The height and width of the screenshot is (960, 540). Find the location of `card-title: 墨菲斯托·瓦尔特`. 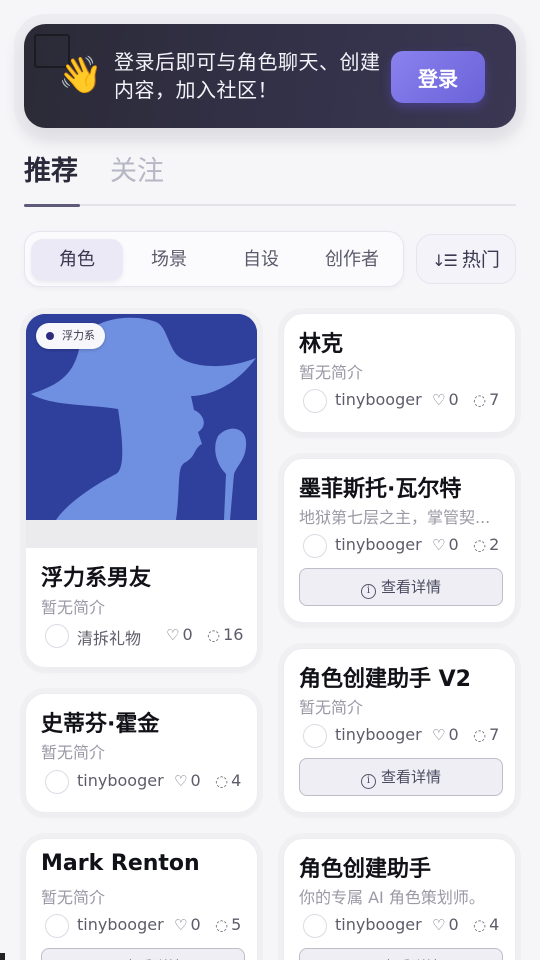

card-title: 墨菲斯托·瓦尔特 is located at coordinates (380, 489).